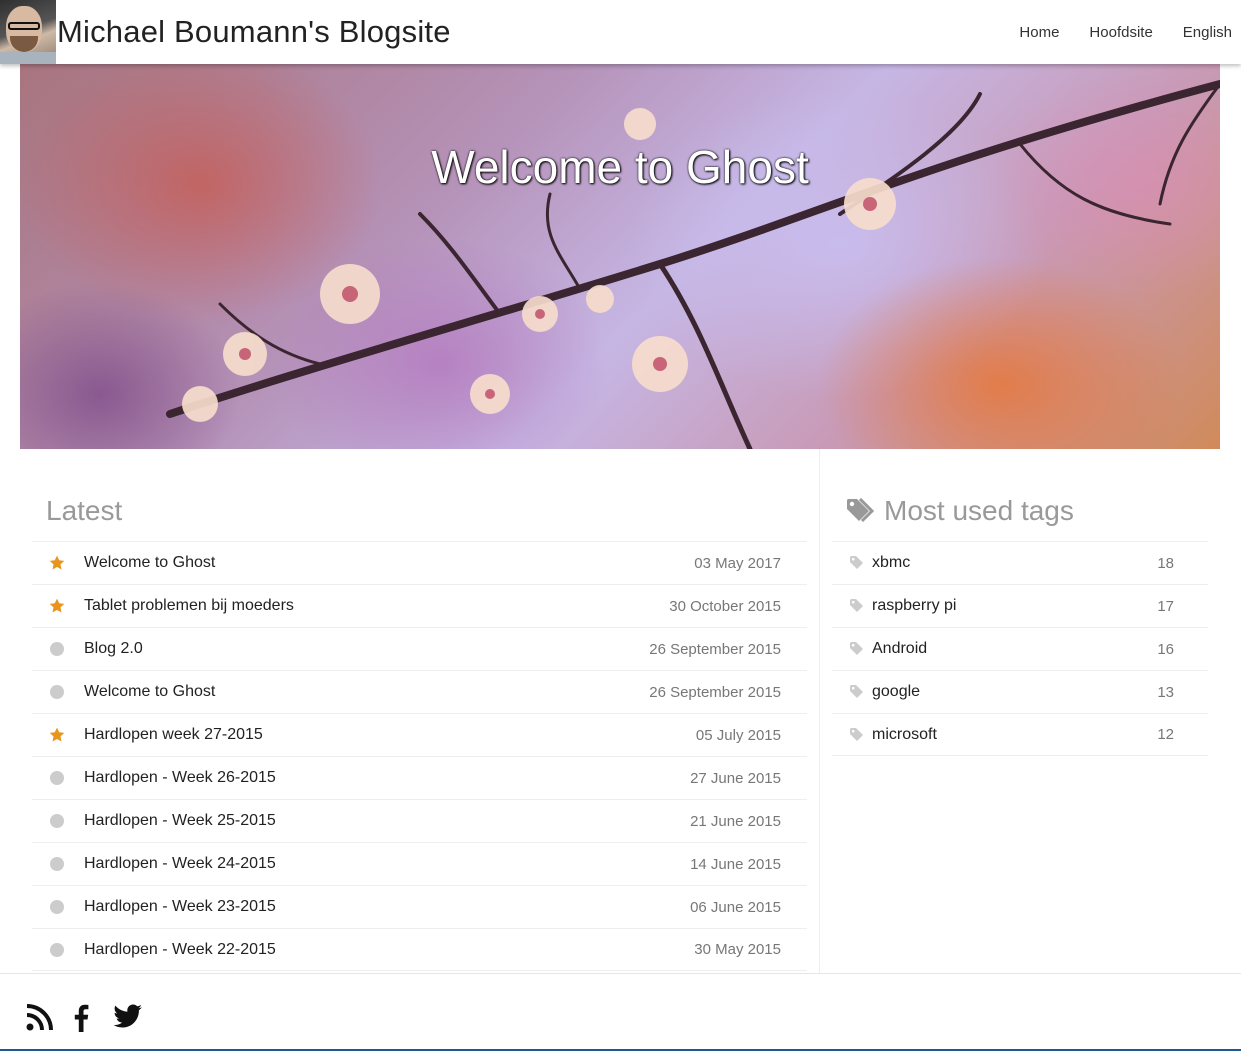  I want to click on site-title: Michael Boumann's Blogsite, so click(254, 32).